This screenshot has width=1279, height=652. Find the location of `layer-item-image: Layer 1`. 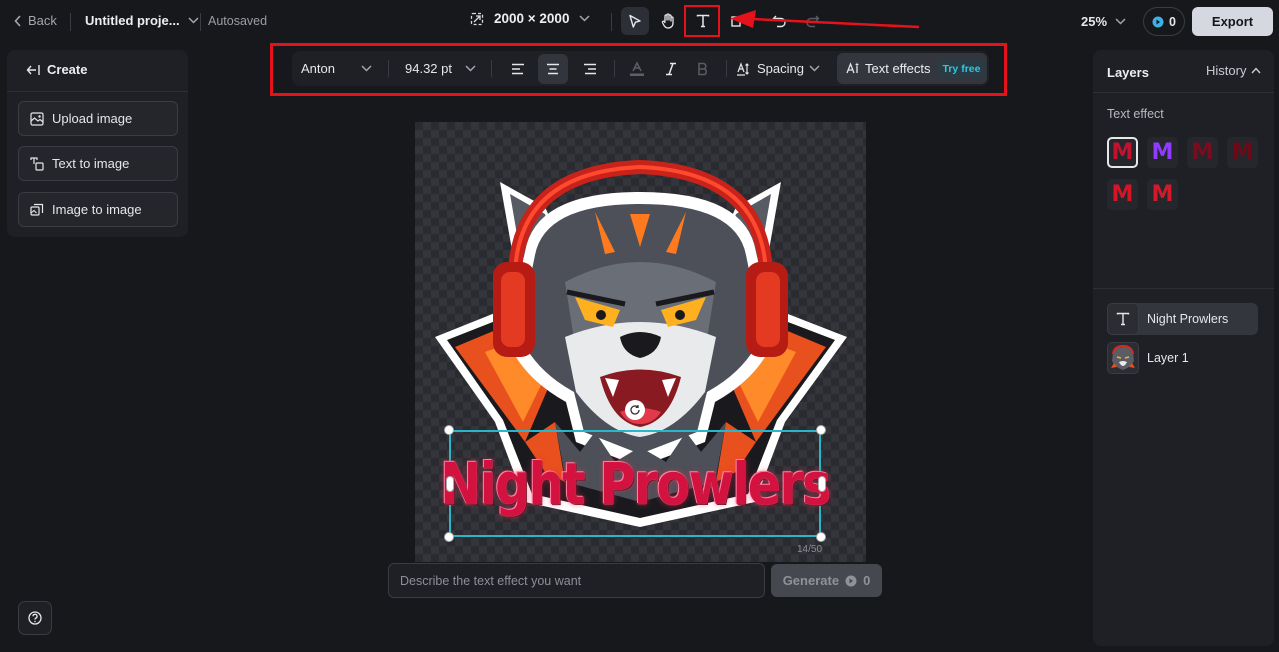

layer-item-image: Layer 1 is located at coordinates (1182, 358).